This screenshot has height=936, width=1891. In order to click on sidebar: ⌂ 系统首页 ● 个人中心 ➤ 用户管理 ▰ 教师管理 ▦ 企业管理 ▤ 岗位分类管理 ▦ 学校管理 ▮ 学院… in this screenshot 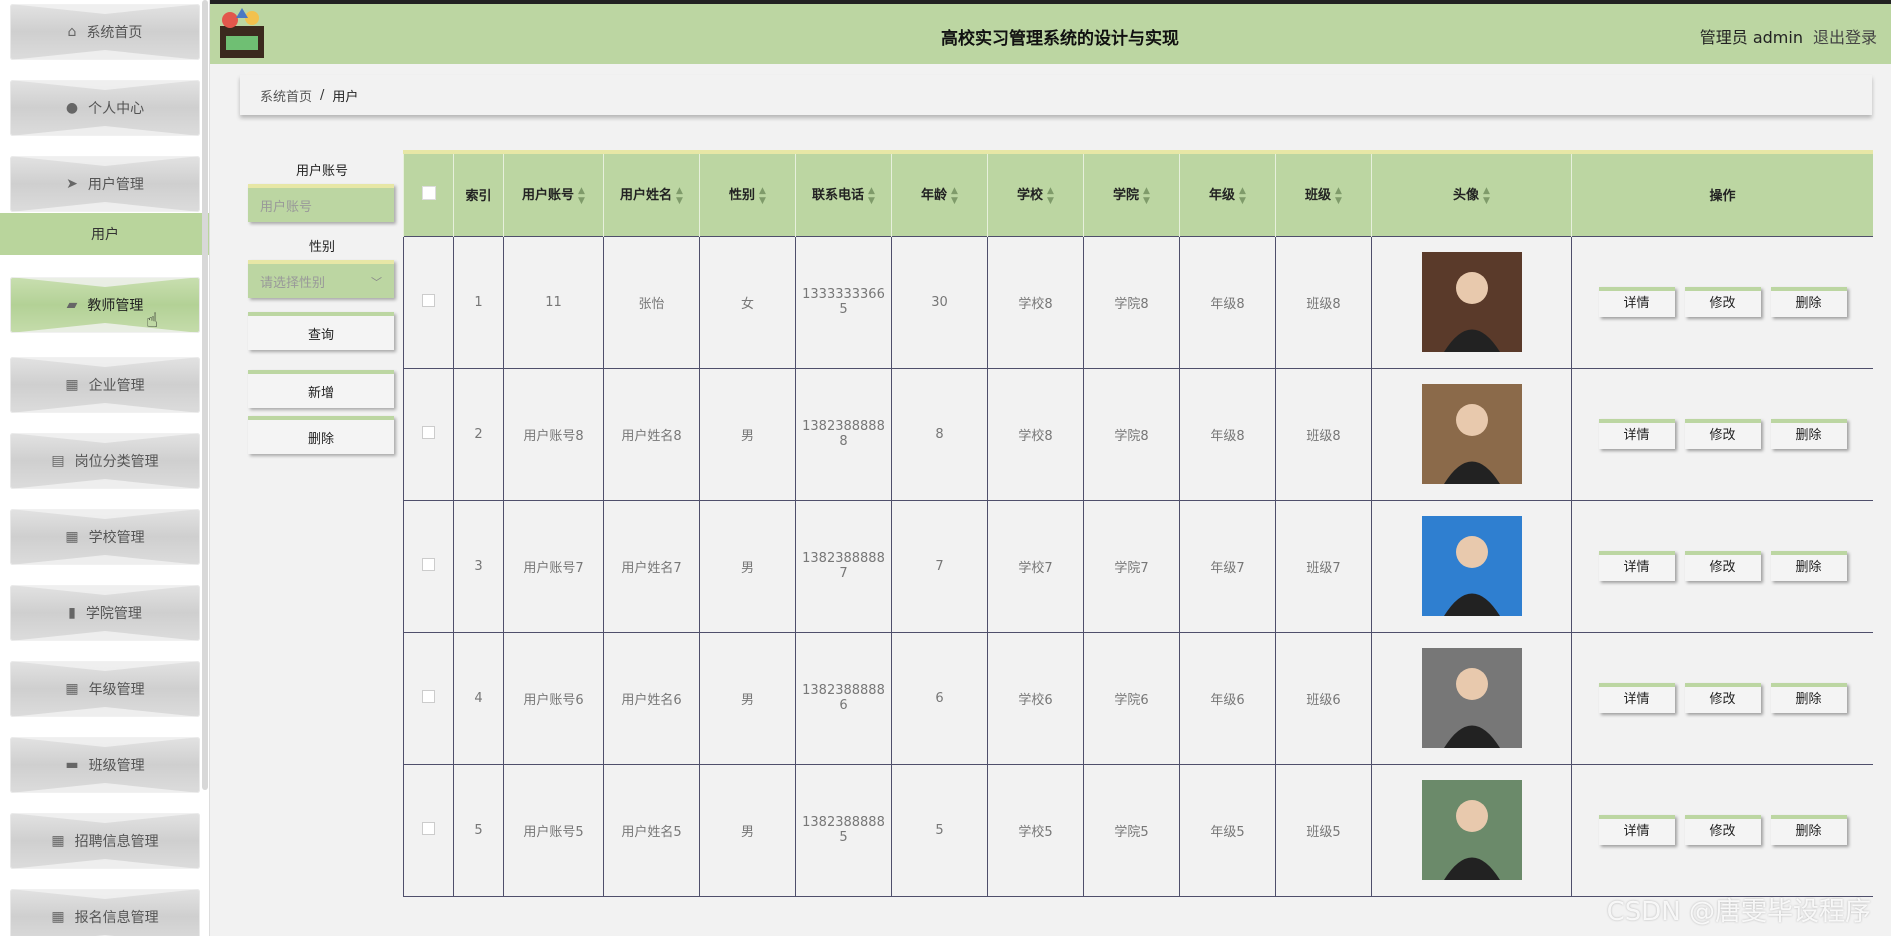, I will do `click(105, 468)`.